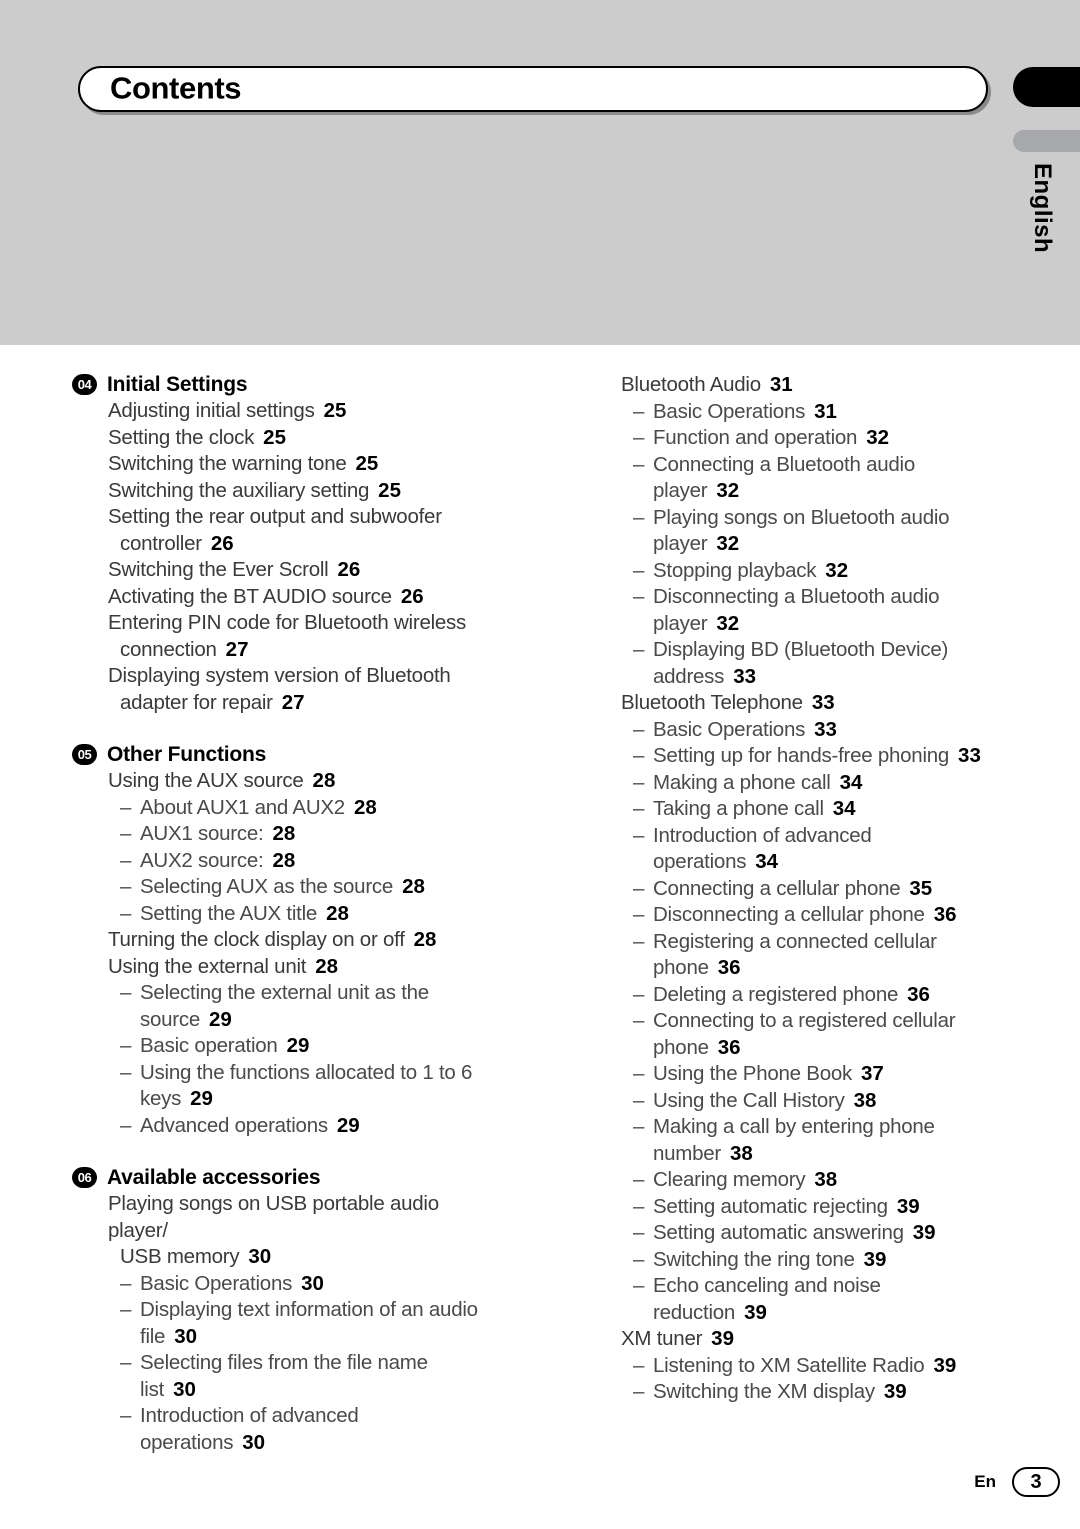 This screenshot has height=1529, width=1080. I want to click on toc-subentry: – Echo canceling and noise reduction 39, so click(800, 1299).